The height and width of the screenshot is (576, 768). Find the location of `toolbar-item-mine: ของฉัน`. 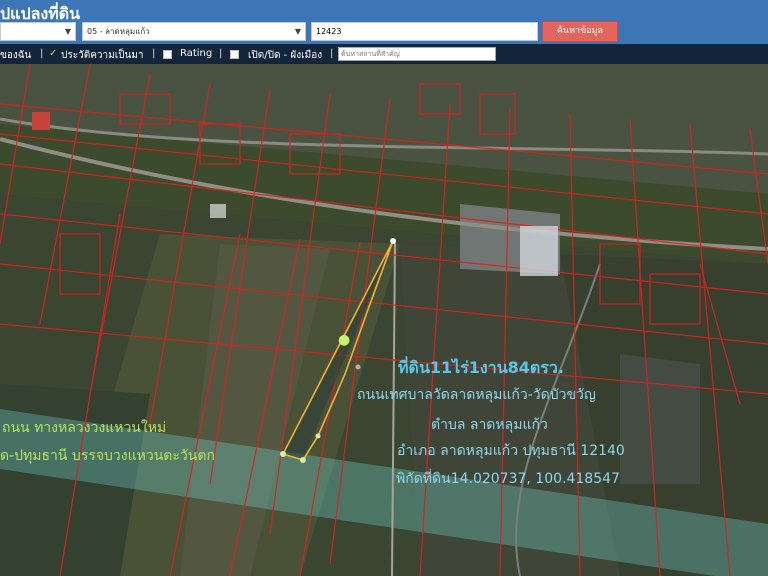

toolbar-item-mine: ของฉัน is located at coordinates (15, 55).